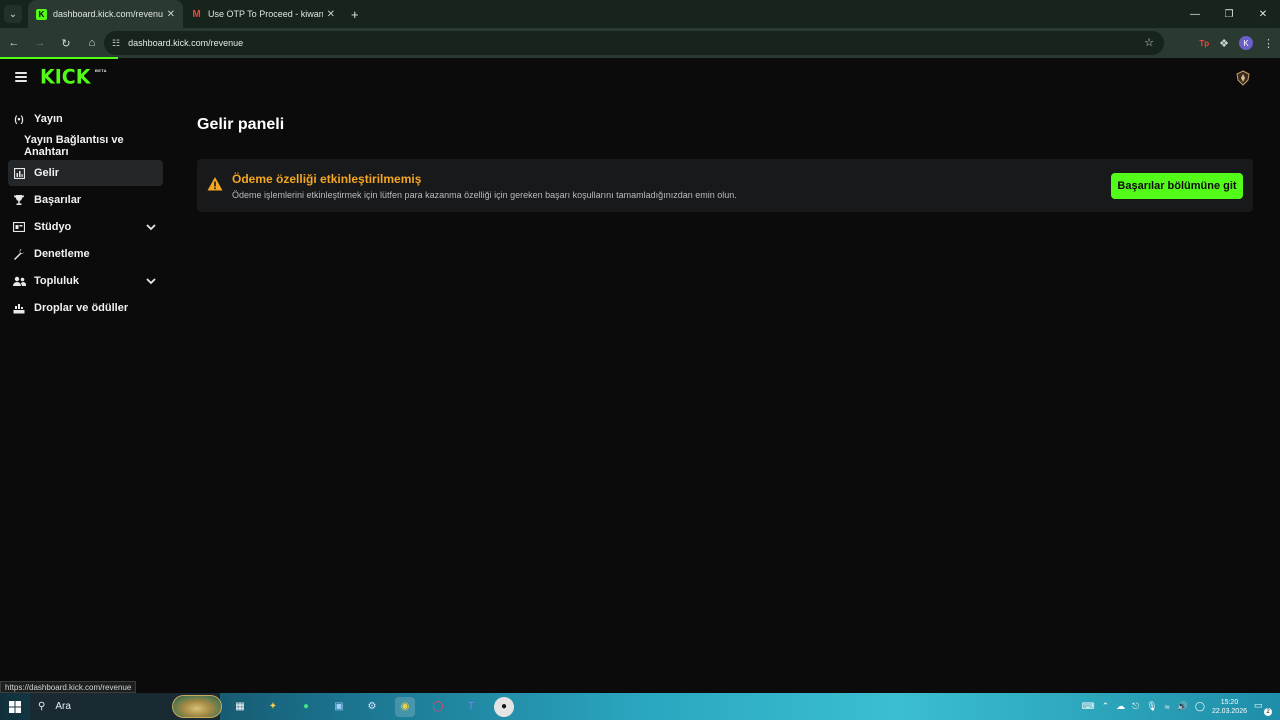 This screenshot has width=1280, height=720. I want to click on shield-avatar-icon, so click(1243, 78).